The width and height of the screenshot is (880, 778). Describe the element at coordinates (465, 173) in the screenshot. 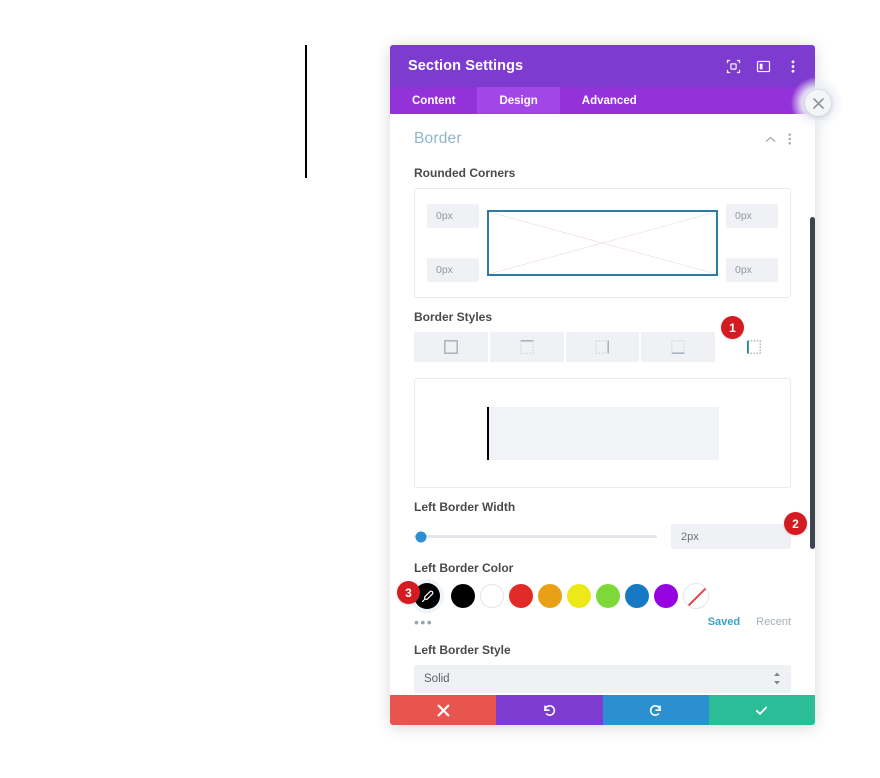

I see `rounded-corners-label: Rounded Corners` at that location.